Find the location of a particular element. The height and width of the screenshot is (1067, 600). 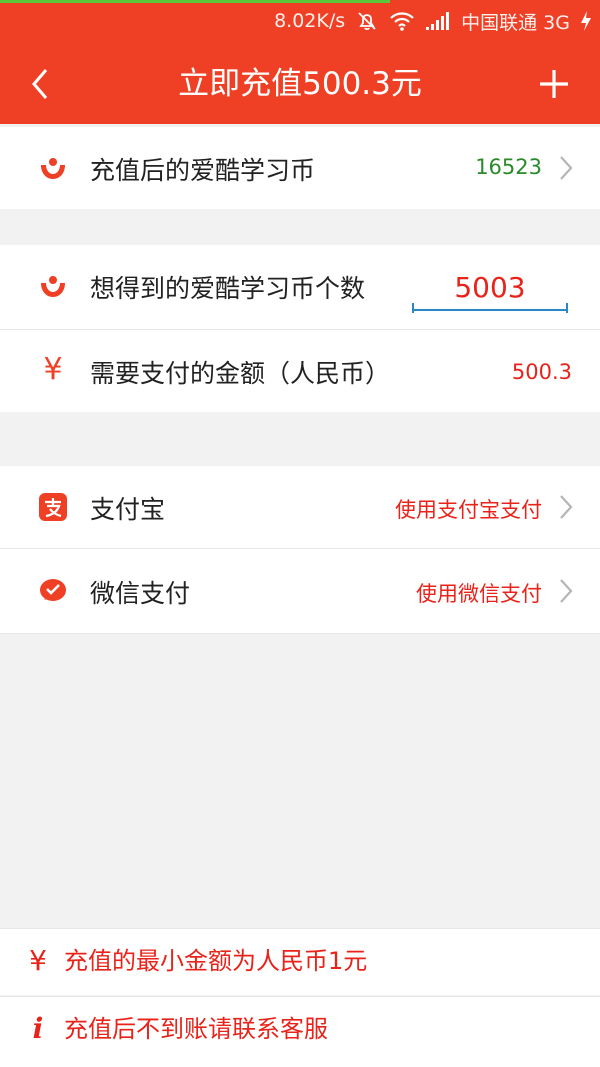

network-speed: 8.02K/s is located at coordinates (310, 21).